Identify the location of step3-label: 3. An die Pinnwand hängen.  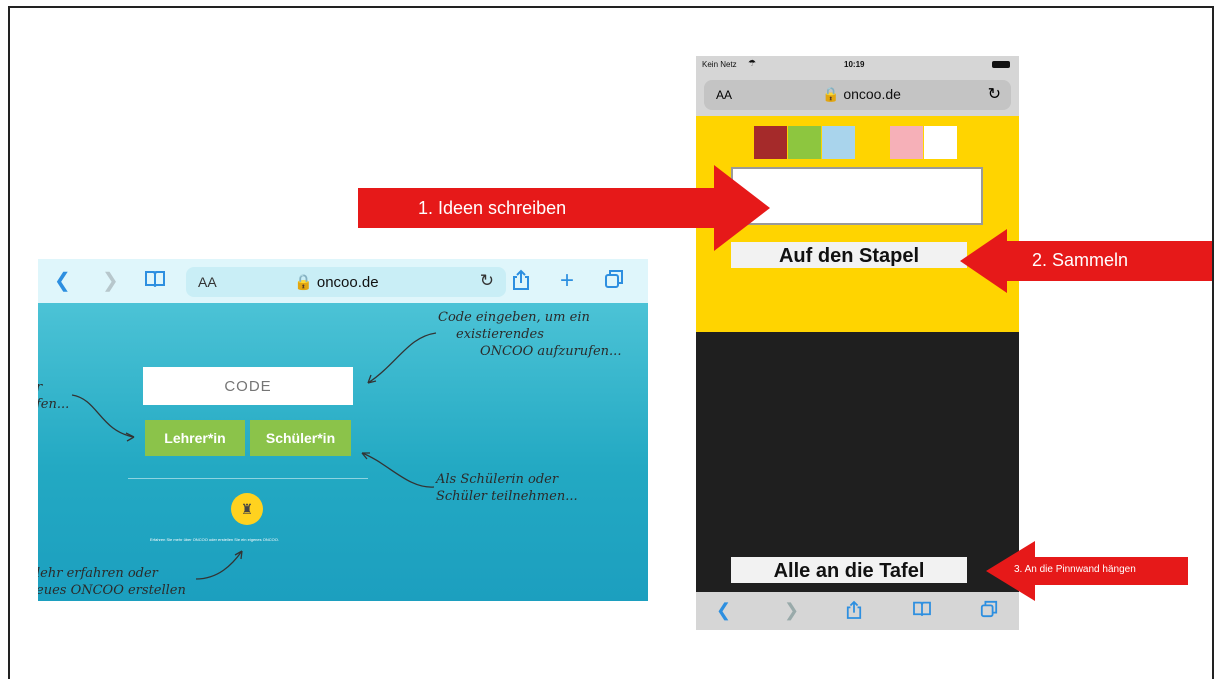
(1075, 569).